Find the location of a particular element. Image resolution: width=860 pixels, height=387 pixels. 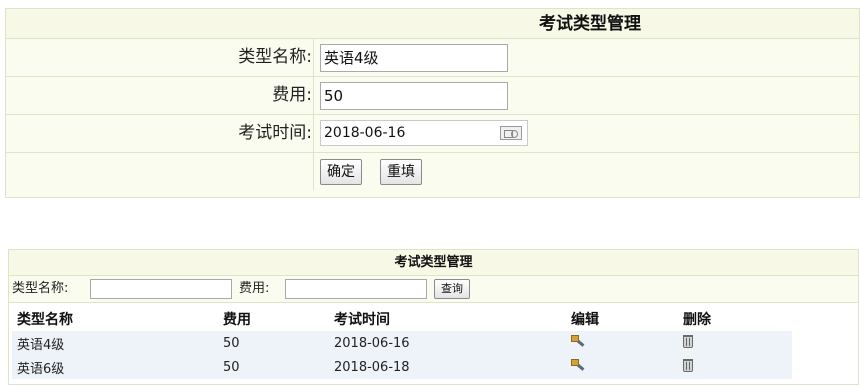

list-title: 考试类型管理 is located at coordinates (433, 263).